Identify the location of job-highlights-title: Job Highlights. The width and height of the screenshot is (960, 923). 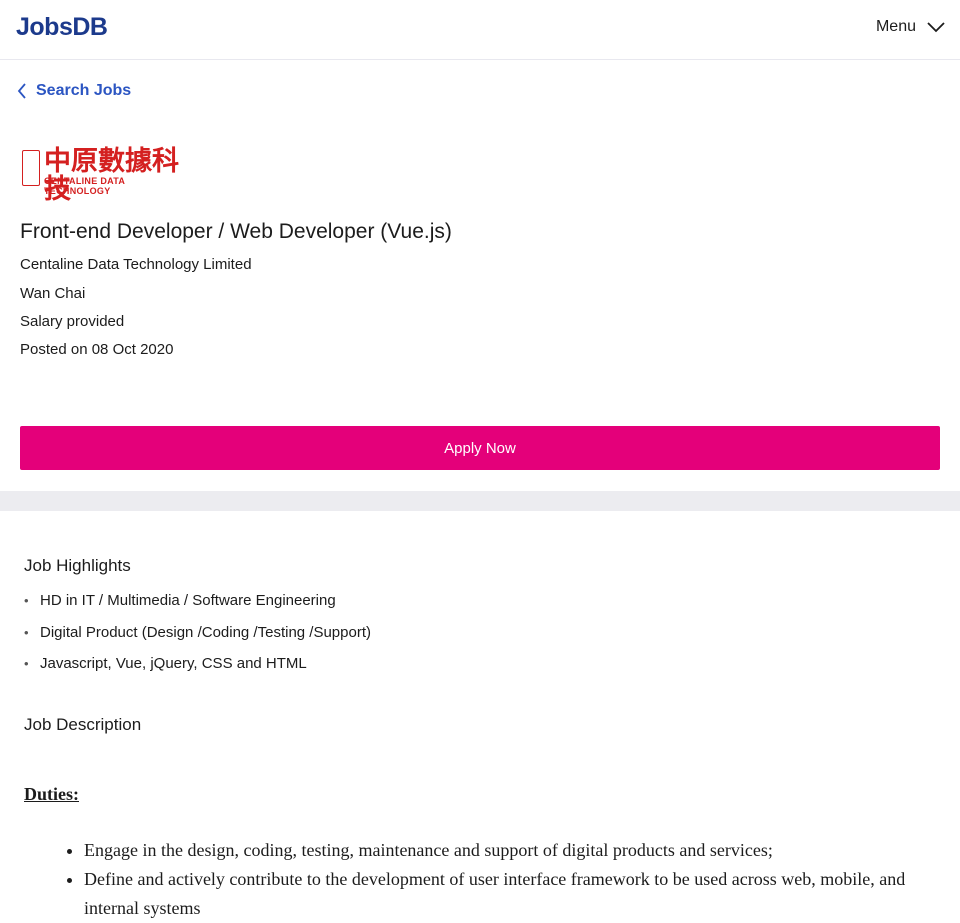
(77, 565).